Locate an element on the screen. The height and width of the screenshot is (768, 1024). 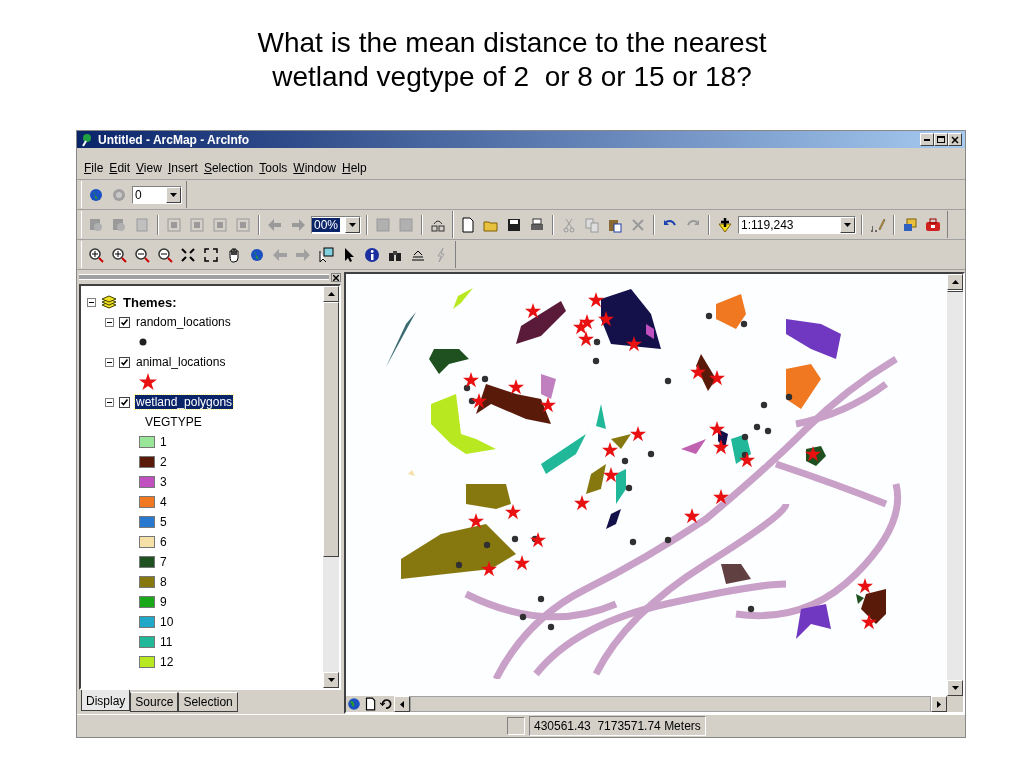
menu-item: Edit is located at coordinates (120, 168).